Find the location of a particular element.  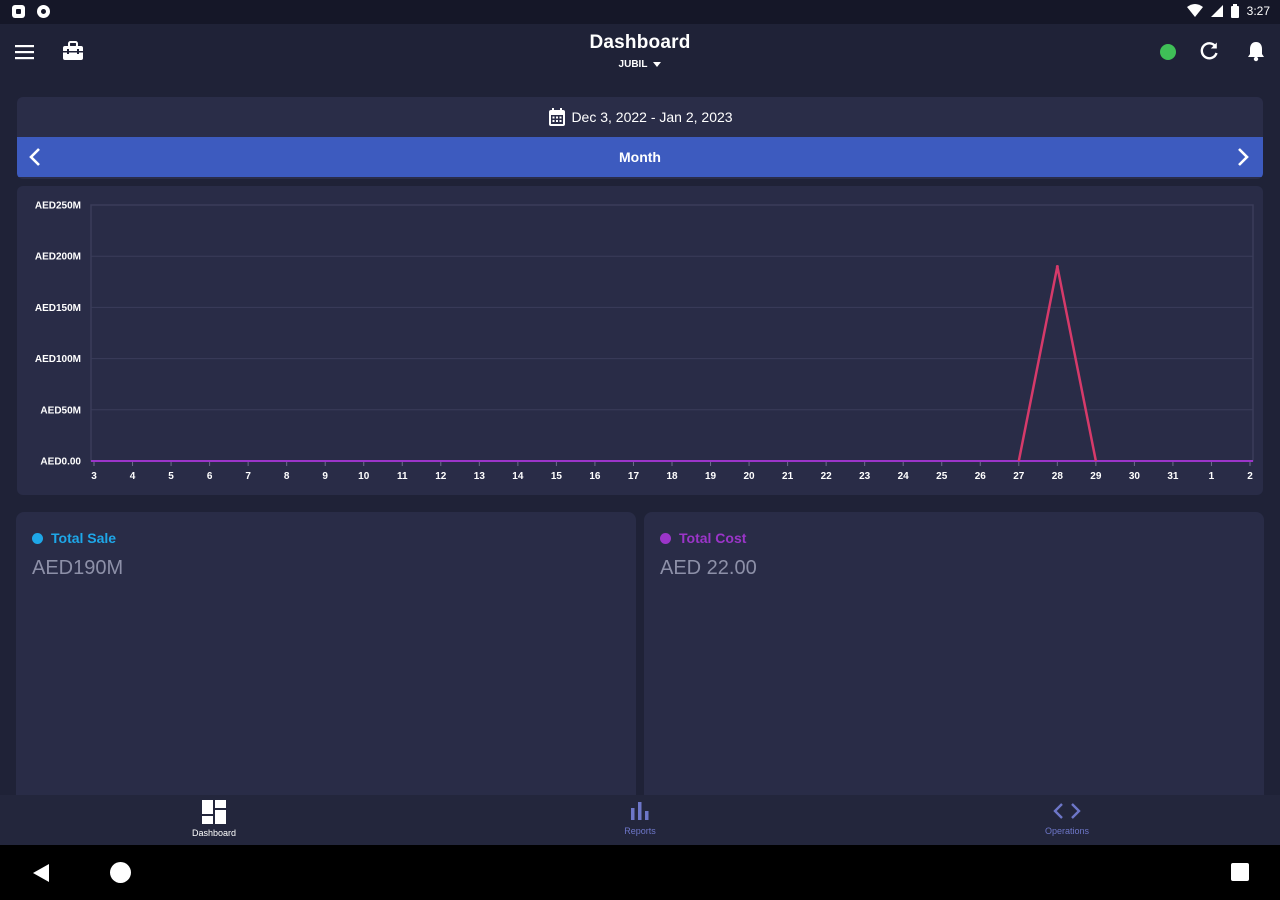

notification-app-icon is located at coordinates (18, 11).